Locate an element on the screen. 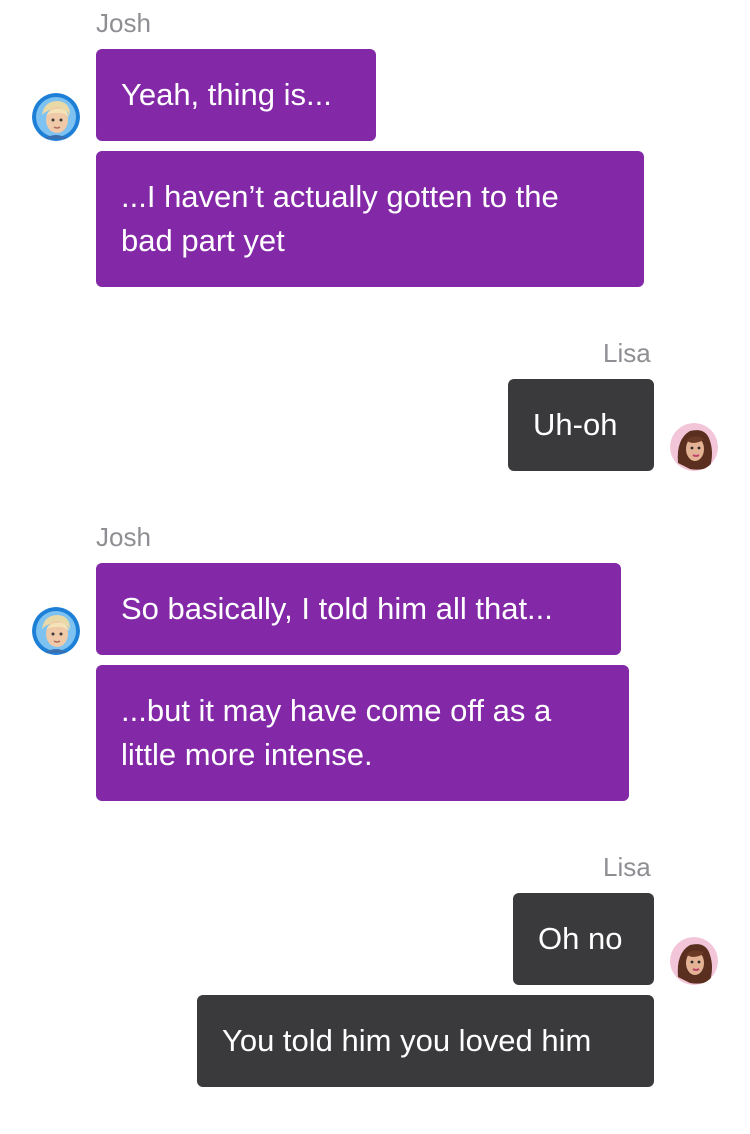 The image size is (750, 1134). message-bubble: Oh no is located at coordinates (583, 939).